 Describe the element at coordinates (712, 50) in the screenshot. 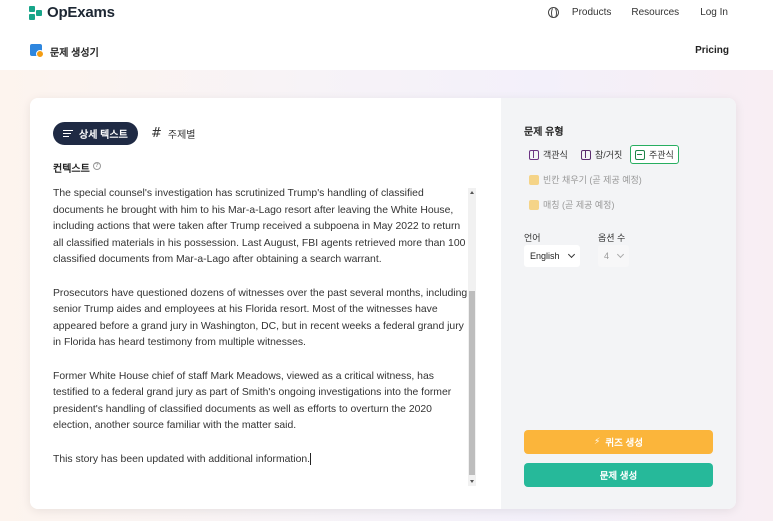

I see `pricing-link: Pricing` at that location.